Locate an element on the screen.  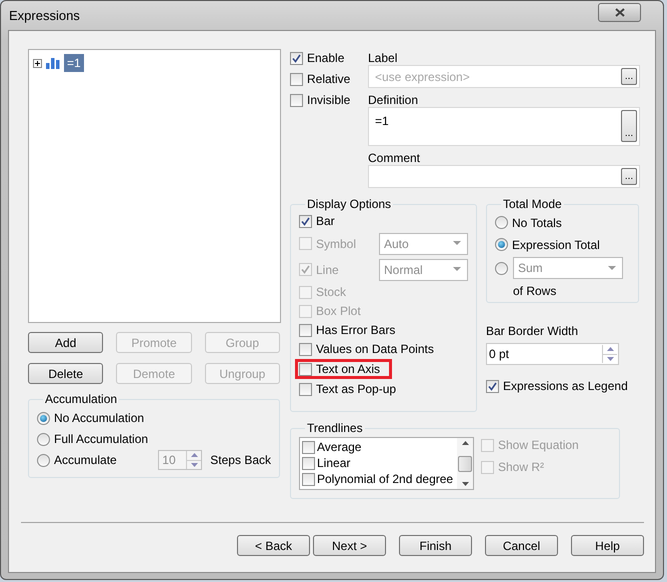
radio-label: of Rows is located at coordinates (535, 291).